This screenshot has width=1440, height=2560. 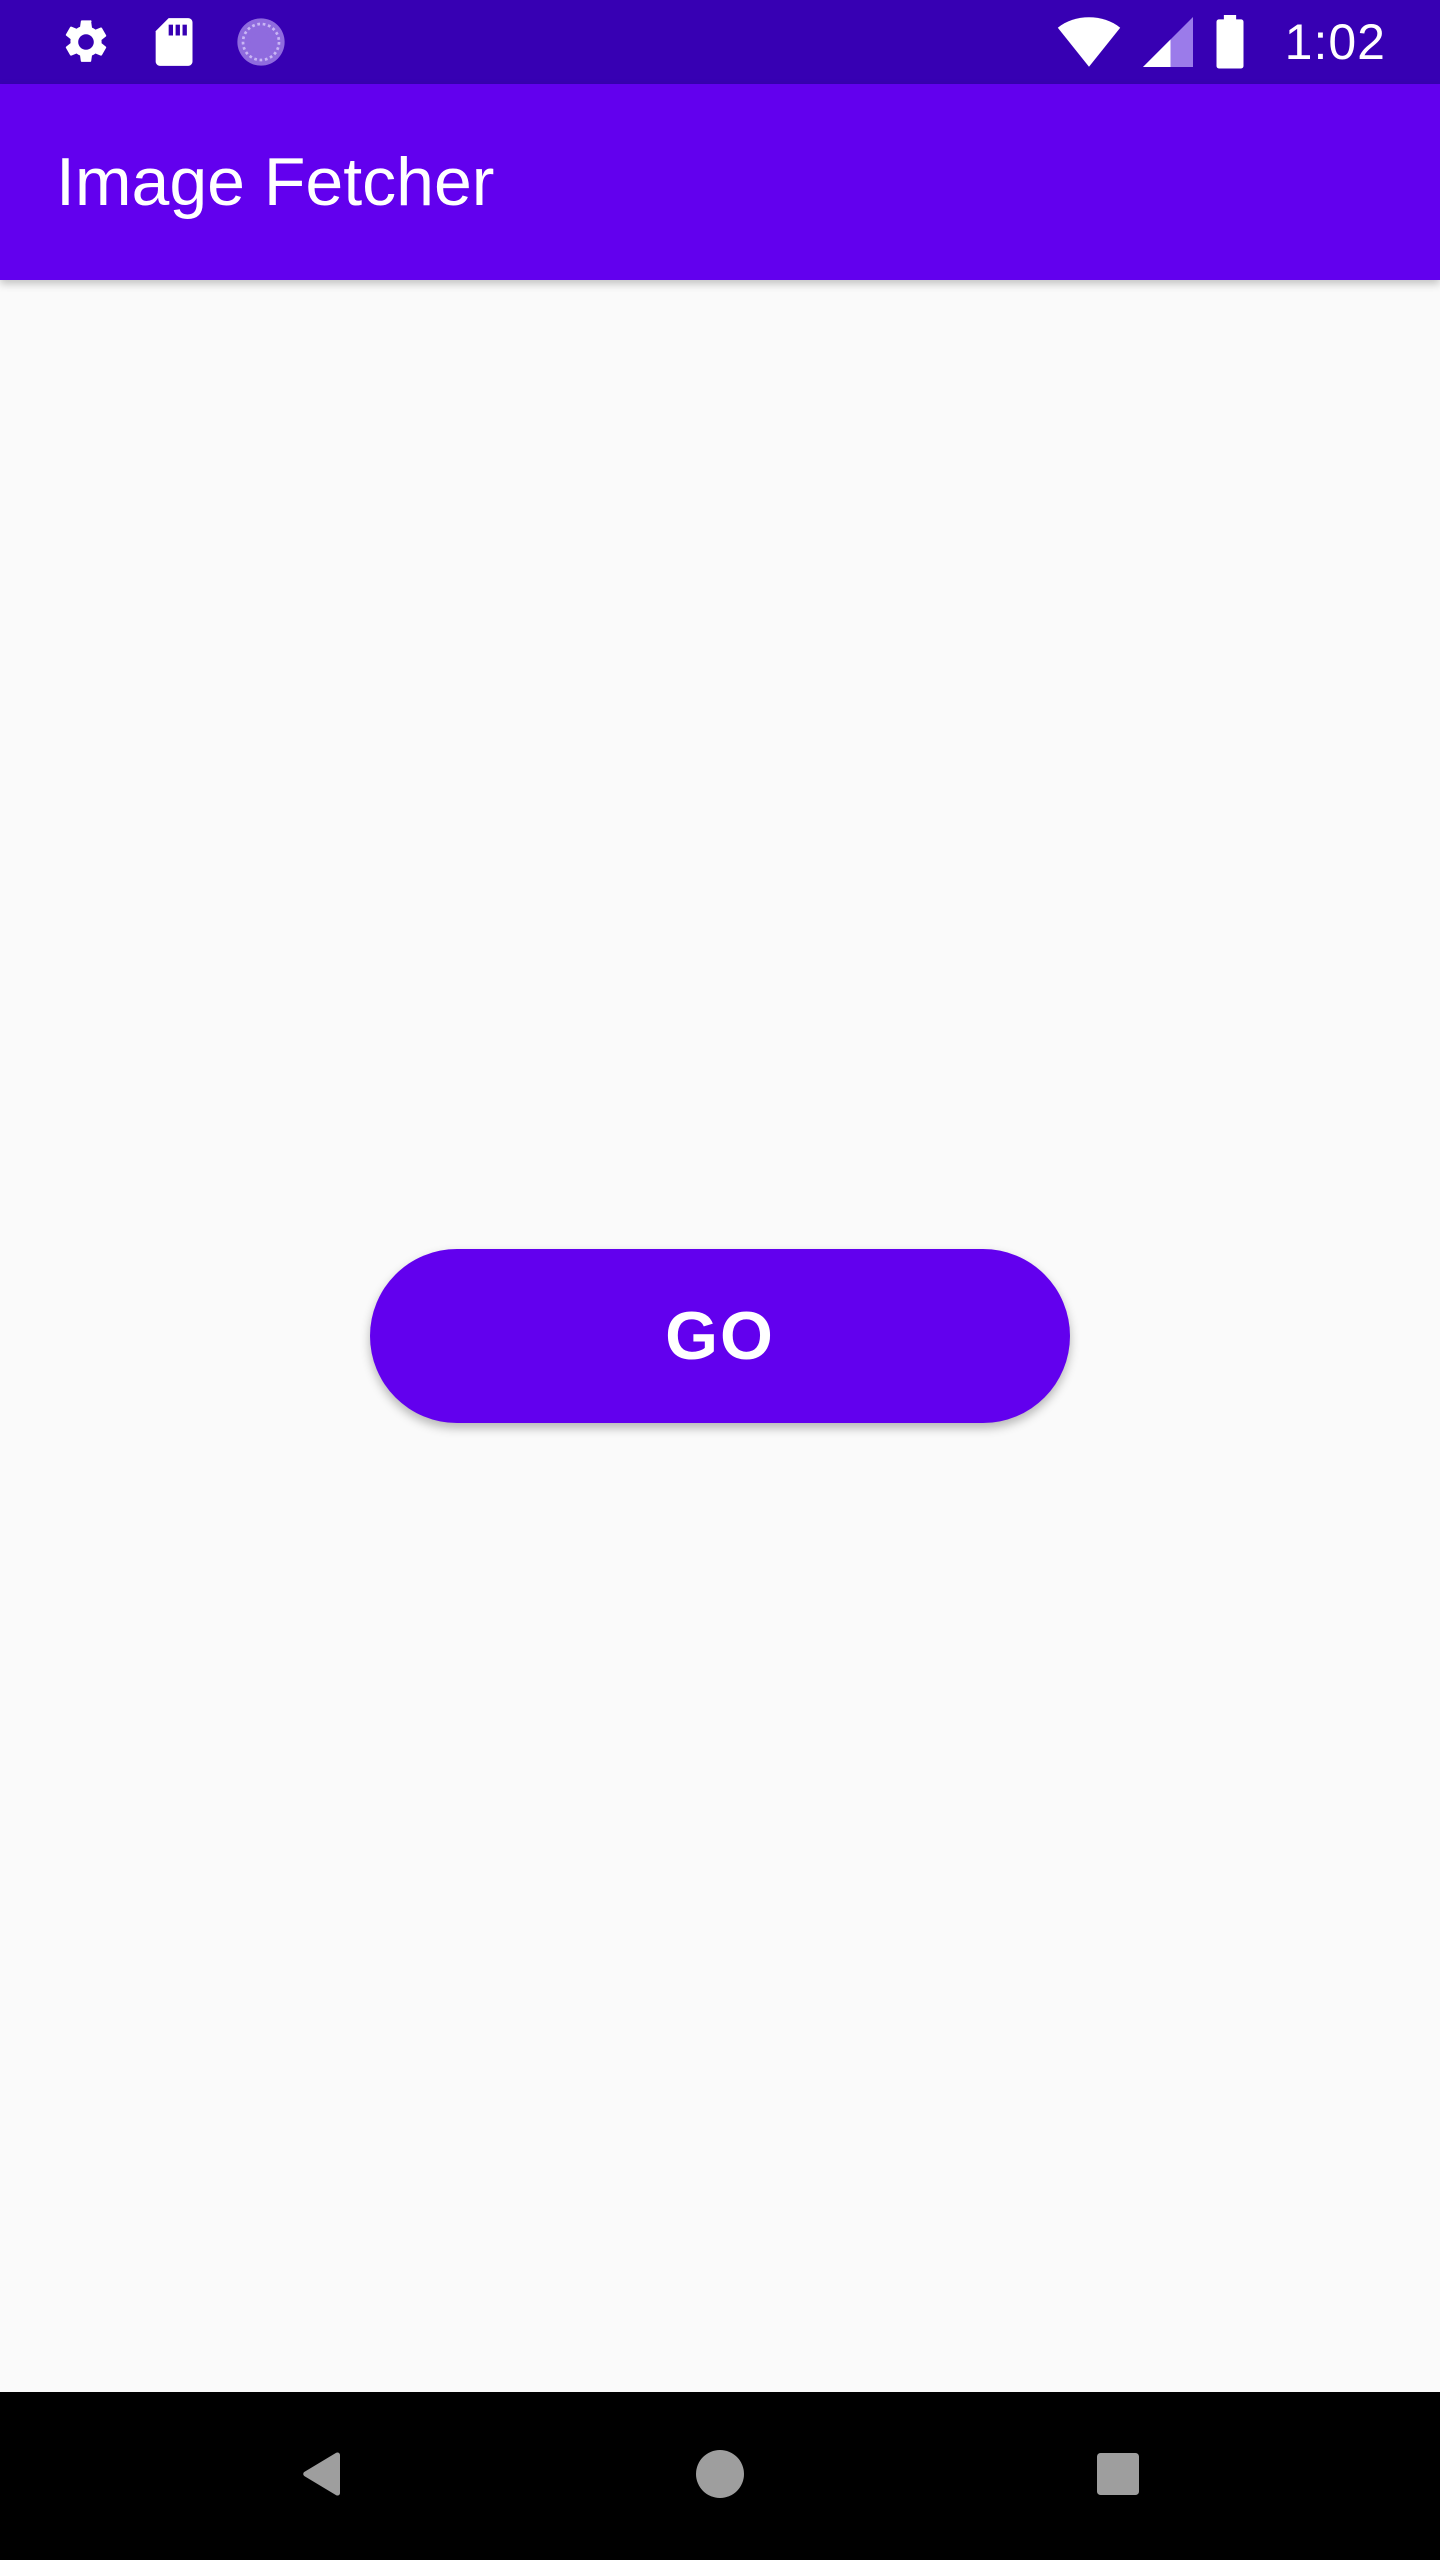 I want to click on wifi-icon, so click(x=1089, y=42).